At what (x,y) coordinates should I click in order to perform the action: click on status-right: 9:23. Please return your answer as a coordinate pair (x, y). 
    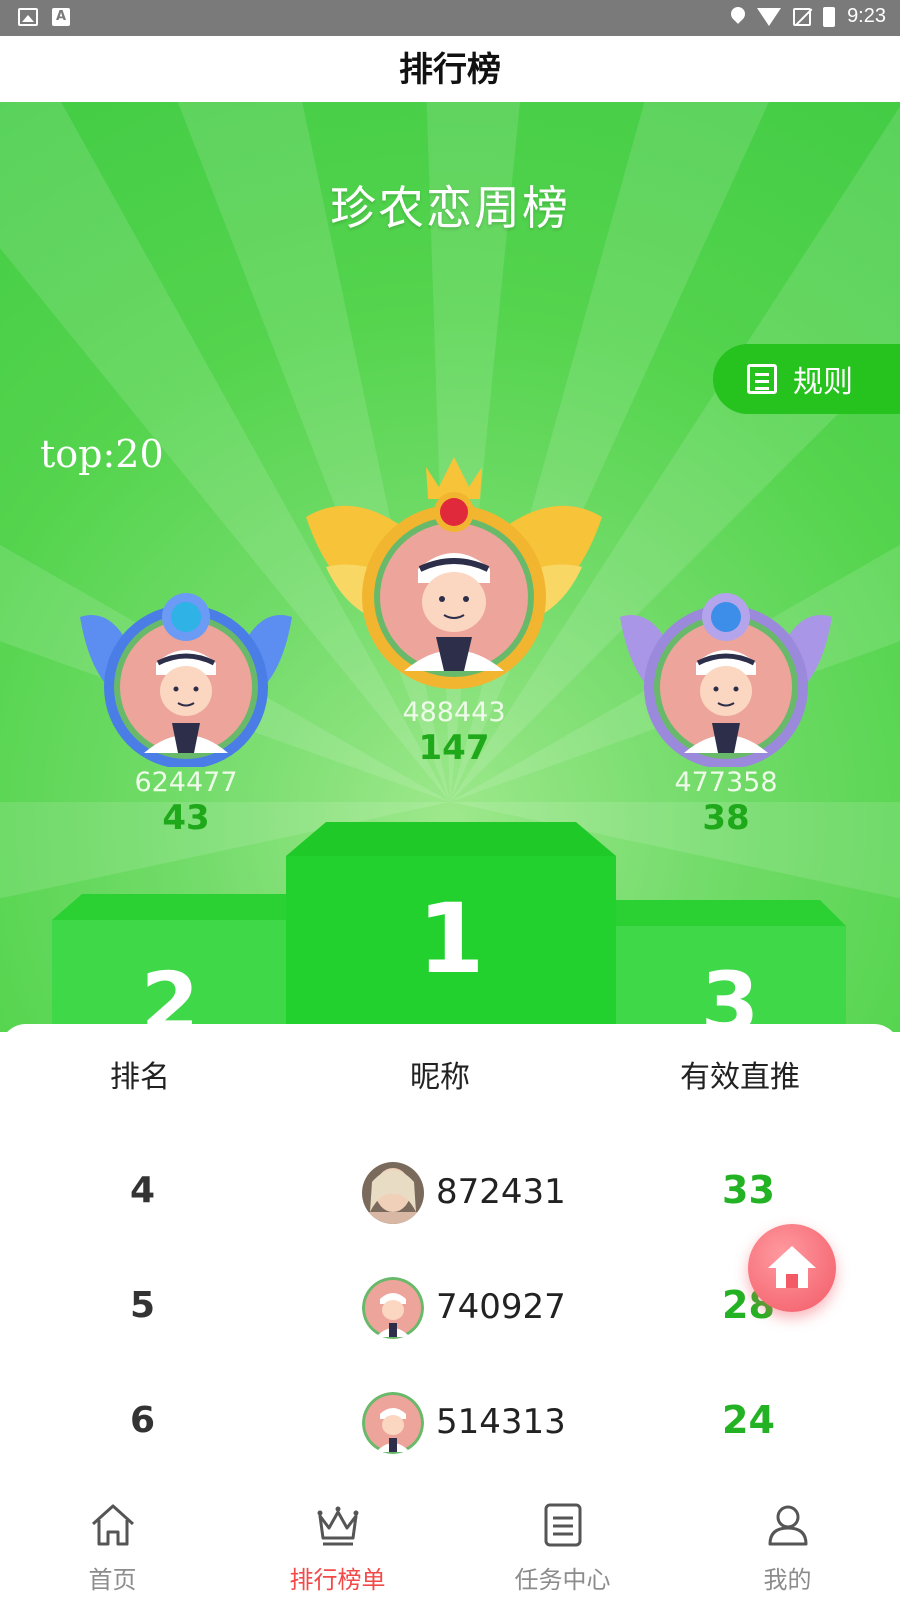
    Looking at the image, I should click on (808, 16).